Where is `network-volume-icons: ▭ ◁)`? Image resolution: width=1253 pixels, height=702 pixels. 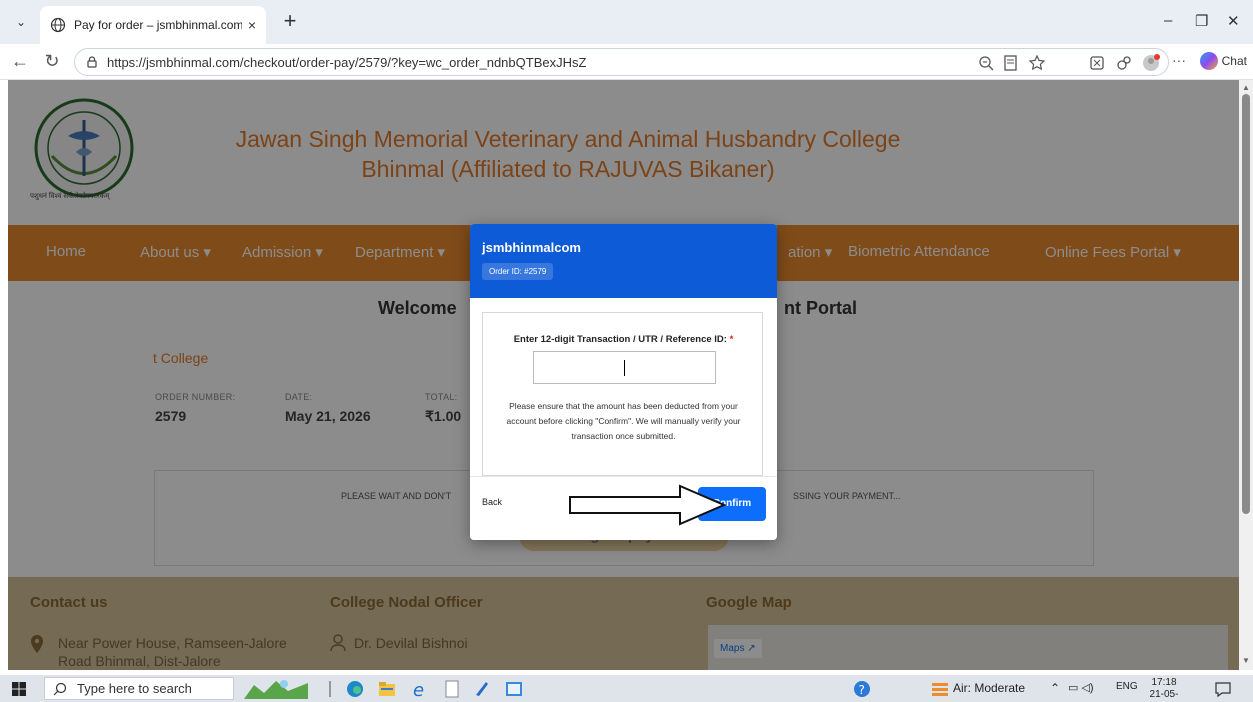
network-volume-icons: ▭ ◁) is located at coordinates (1081, 687).